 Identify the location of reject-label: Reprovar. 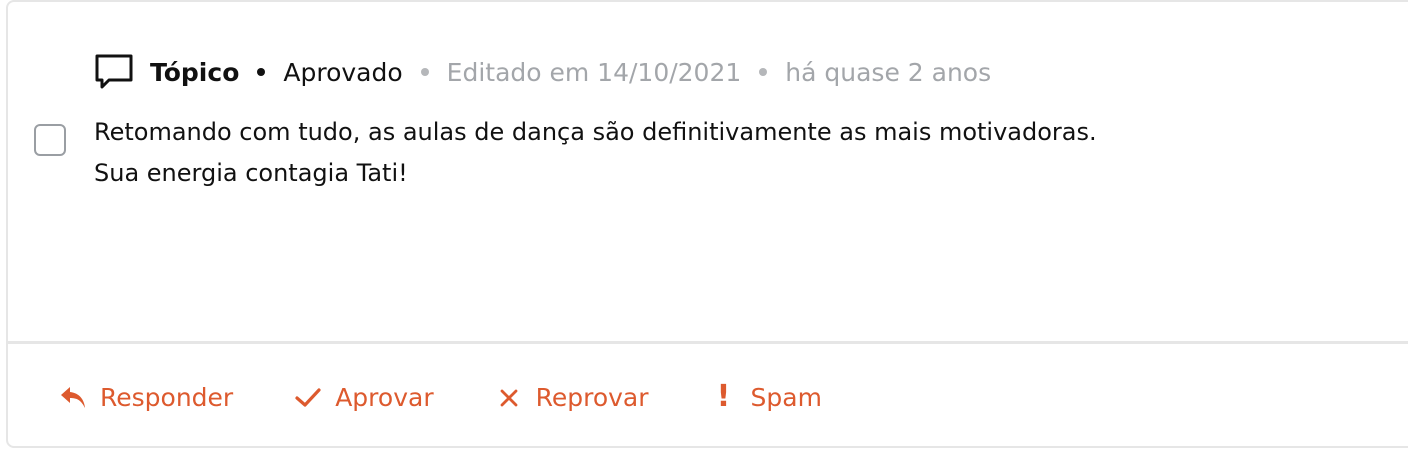
(592, 397).